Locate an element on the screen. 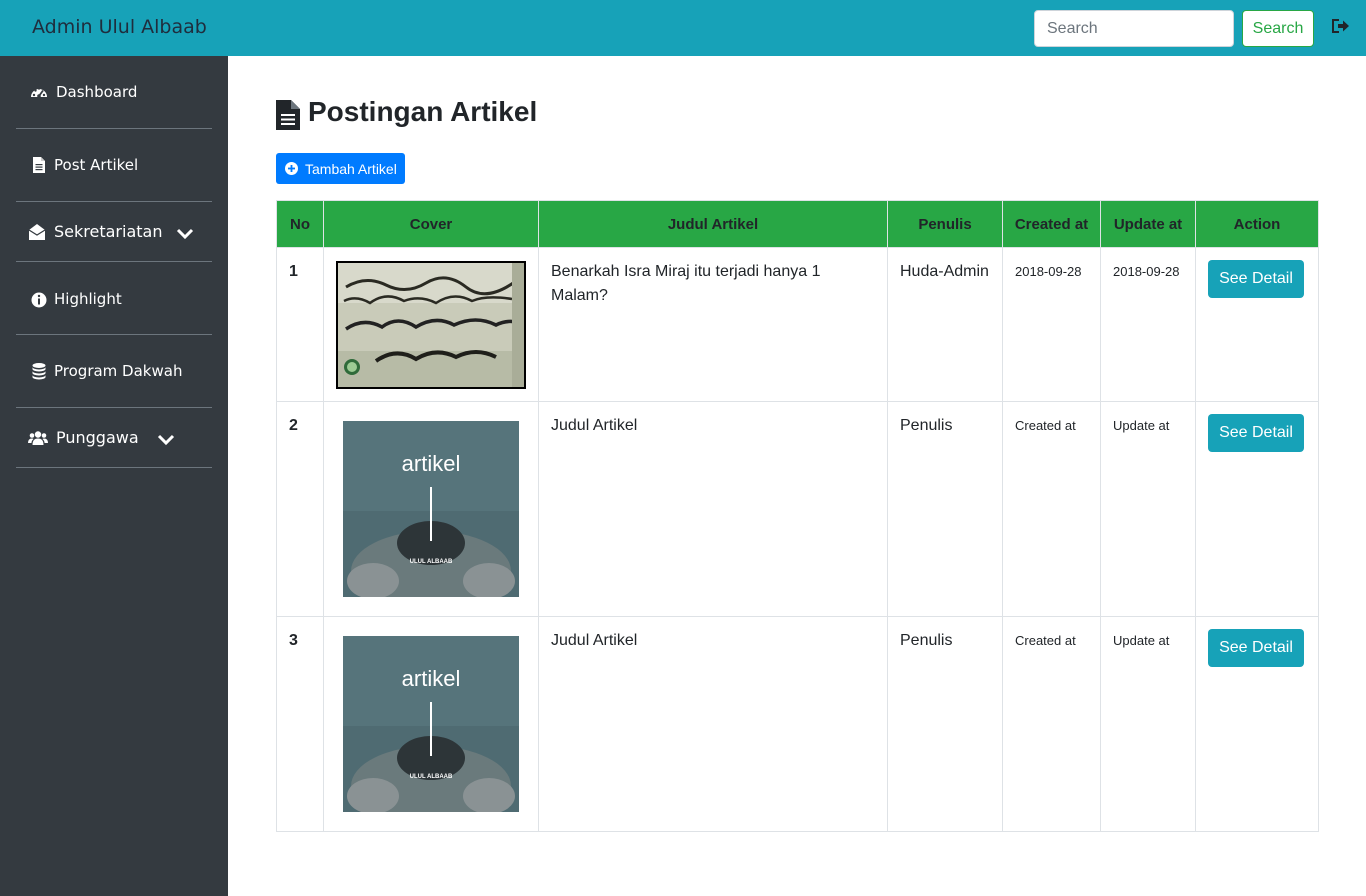  file-text-icon is located at coordinates (288, 115).